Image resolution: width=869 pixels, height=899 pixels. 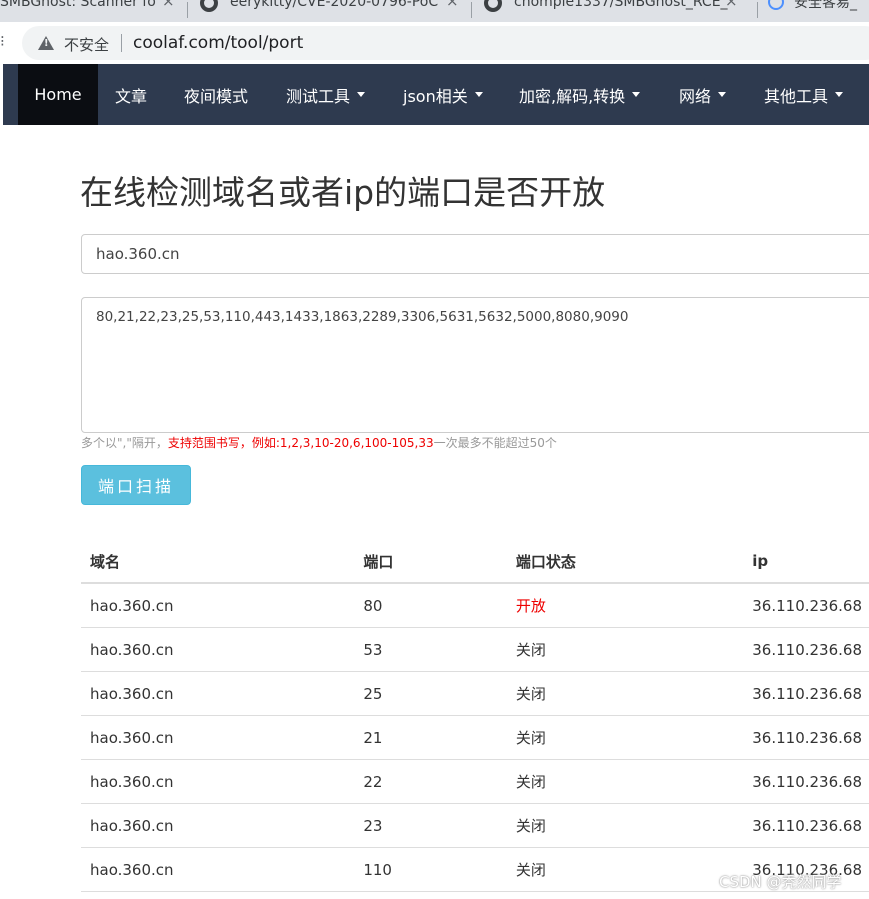 I want to click on security-label: 不安全, so click(x=86, y=44).